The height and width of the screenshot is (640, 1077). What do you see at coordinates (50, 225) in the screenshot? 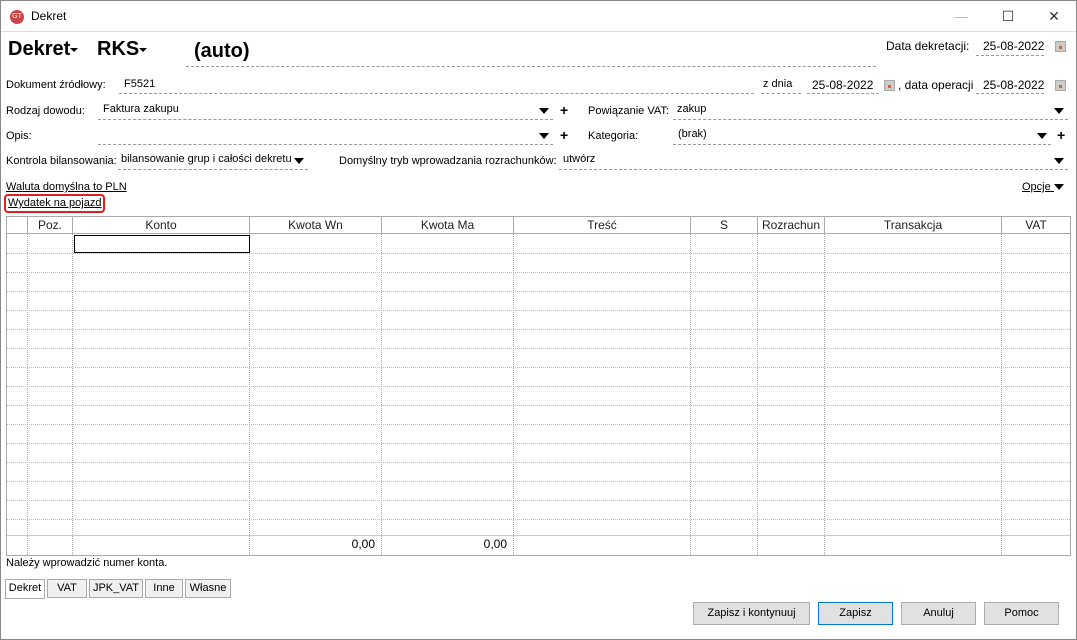
I see `column-header: Poz.` at bounding box center [50, 225].